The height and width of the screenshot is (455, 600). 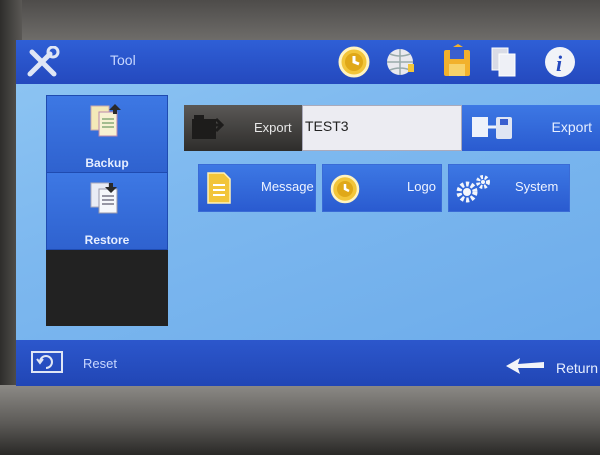 I want to click on system-button: System, so click(x=509, y=188).